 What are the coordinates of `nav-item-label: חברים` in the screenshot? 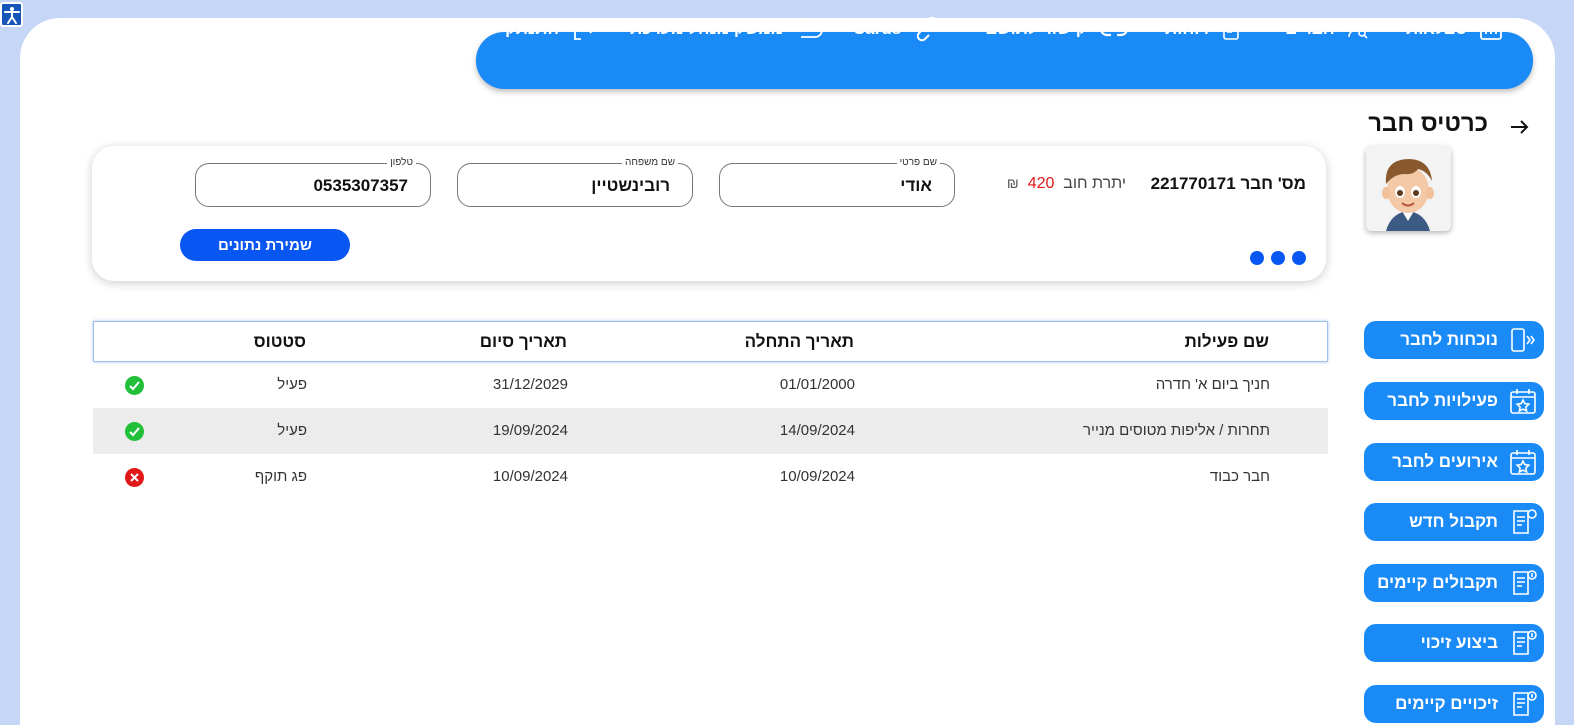 It's located at (1310, 28).